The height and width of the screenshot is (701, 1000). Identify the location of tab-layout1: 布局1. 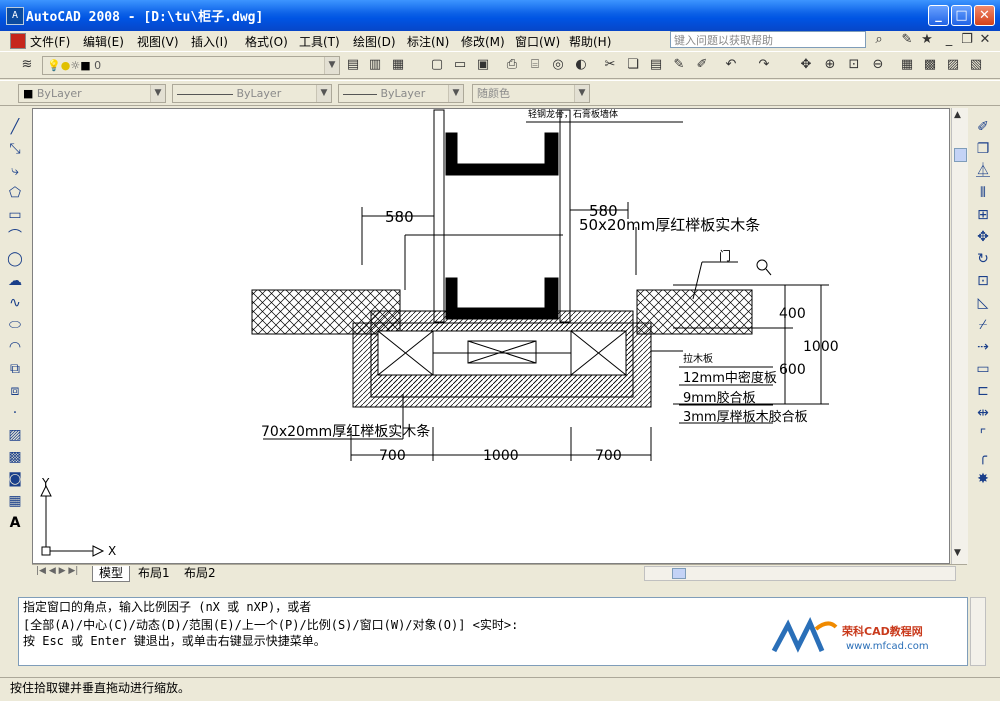
(154, 573).